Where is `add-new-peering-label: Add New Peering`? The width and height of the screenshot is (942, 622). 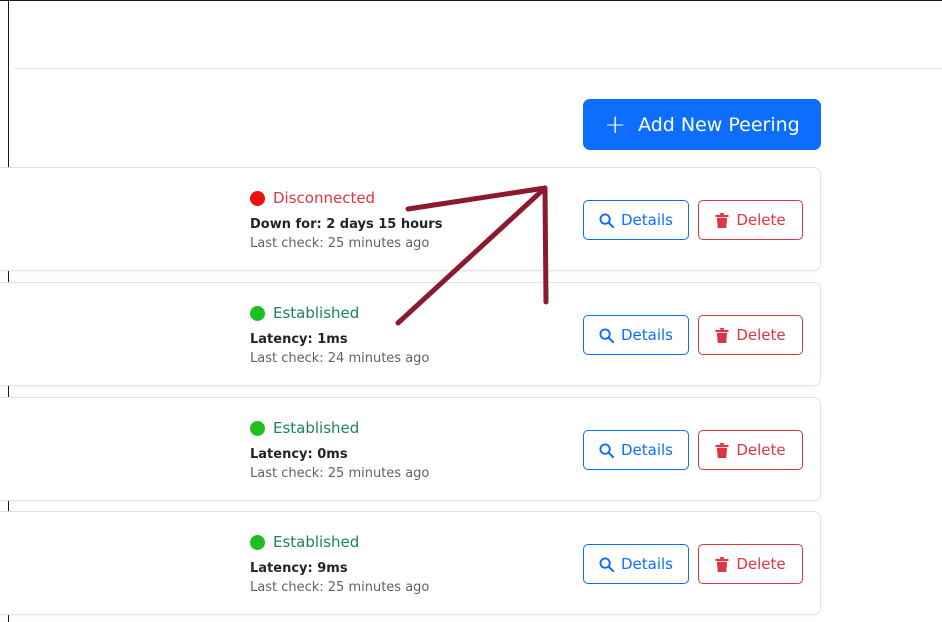
add-new-peering-label: Add New Peering is located at coordinates (719, 124).